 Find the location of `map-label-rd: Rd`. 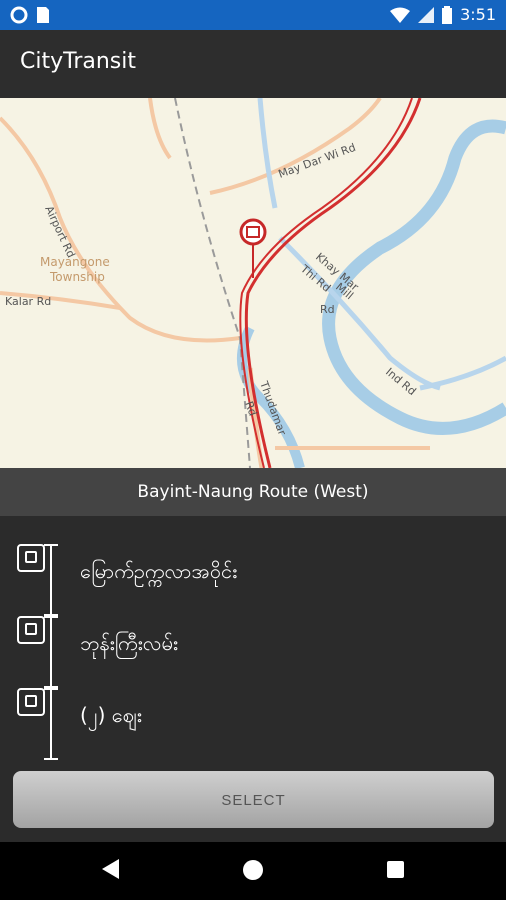

map-label-rd: Rd is located at coordinates (327, 309).